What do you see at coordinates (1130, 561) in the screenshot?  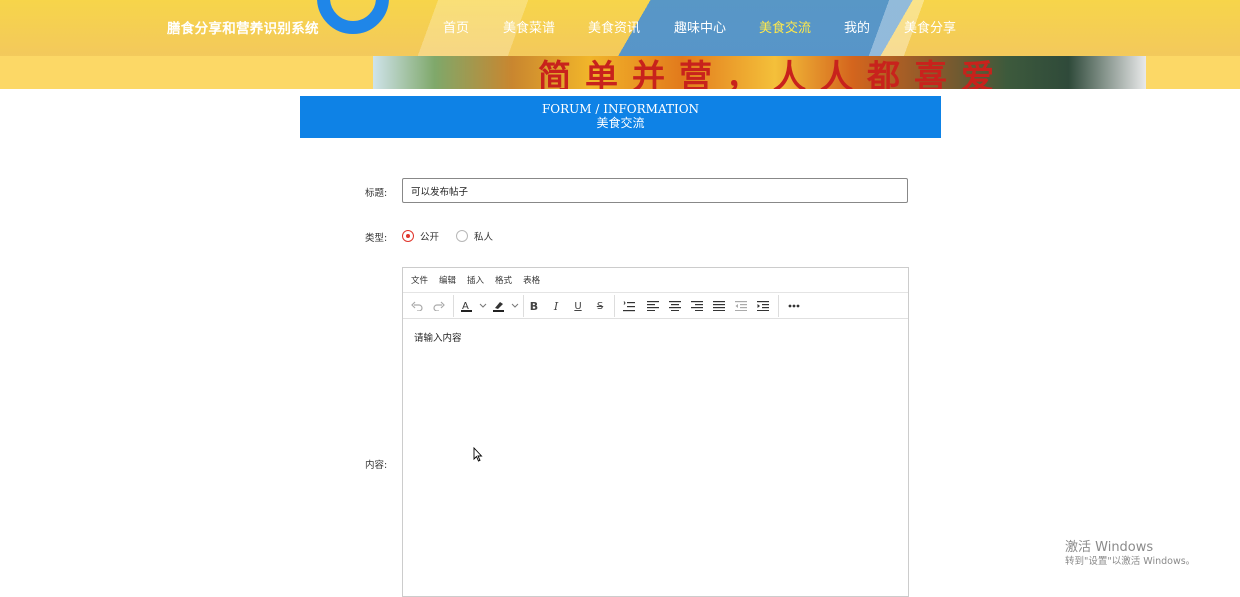 I see `windows-activation-hint: 转到"设置"以激活 Windows。` at bounding box center [1130, 561].